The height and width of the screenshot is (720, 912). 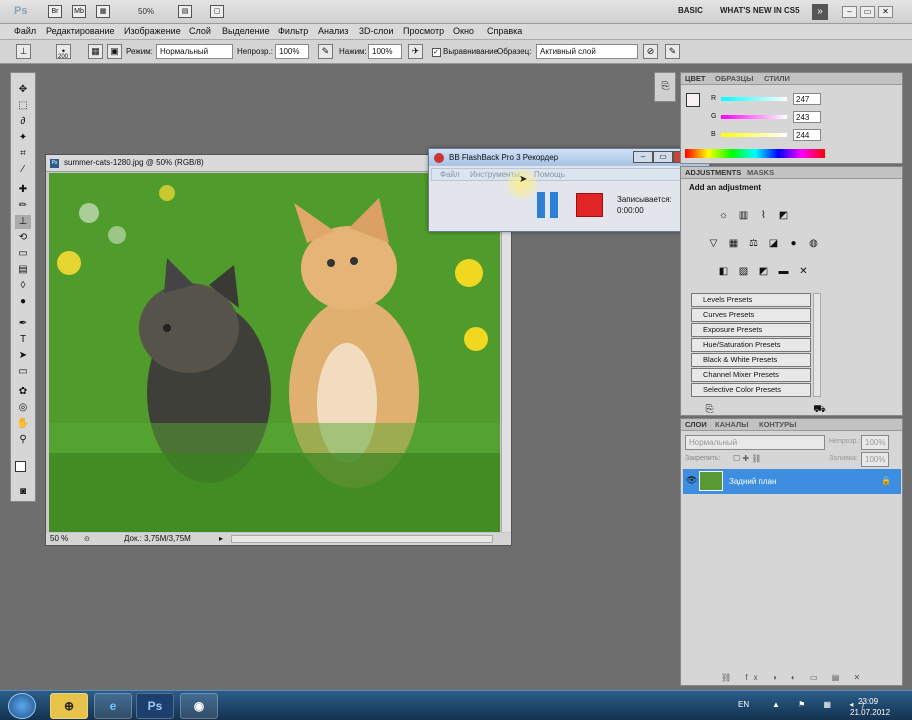 What do you see at coordinates (292, 51) in the screenshot?
I see `opacity-input: 100%` at bounding box center [292, 51].